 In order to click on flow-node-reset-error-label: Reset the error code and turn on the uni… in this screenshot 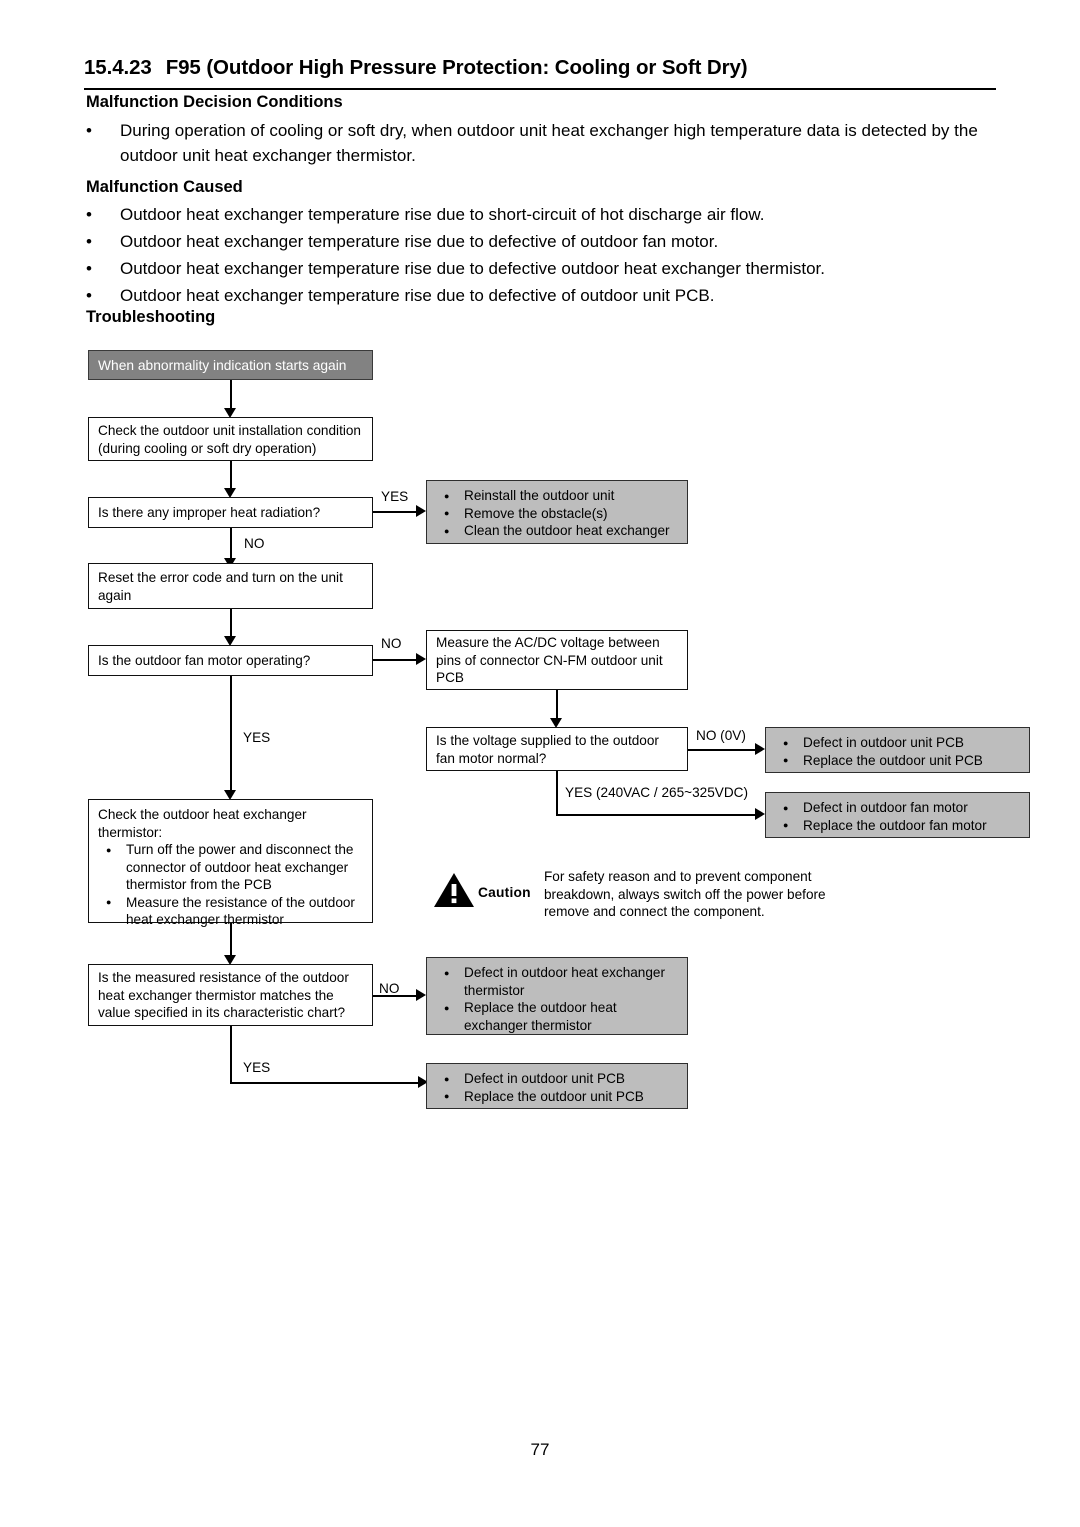, I will do `click(220, 586)`.